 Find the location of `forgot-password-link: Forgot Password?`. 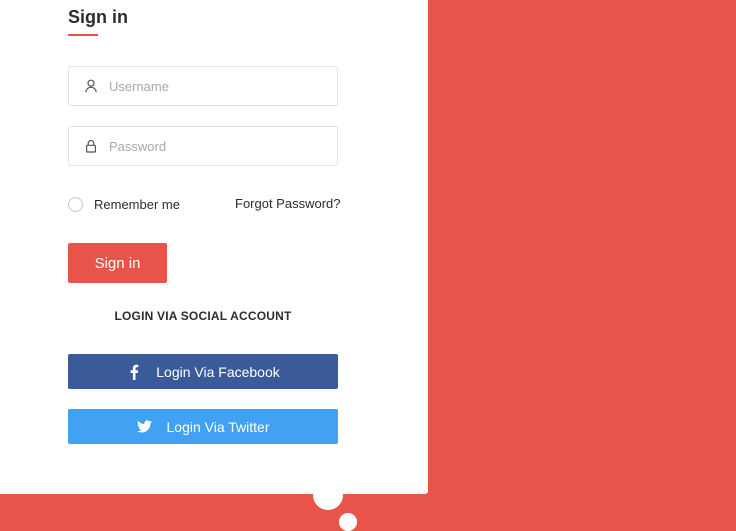

forgot-password-link: Forgot Password? is located at coordinates (288, 204).